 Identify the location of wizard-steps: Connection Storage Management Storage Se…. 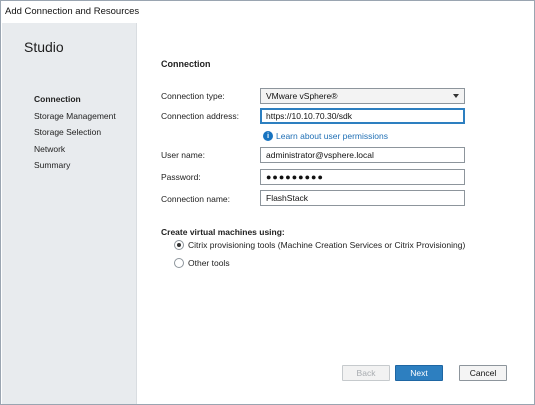
(75, 132).